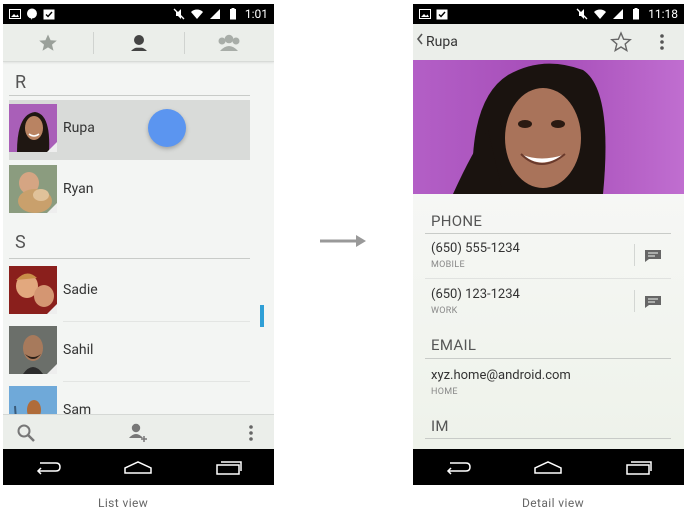 The image size is (686, 510). What do you see at coordinates (621, 42) in the screenshot?
I see `favorite-star-icon` at bounding box center [621, 42].